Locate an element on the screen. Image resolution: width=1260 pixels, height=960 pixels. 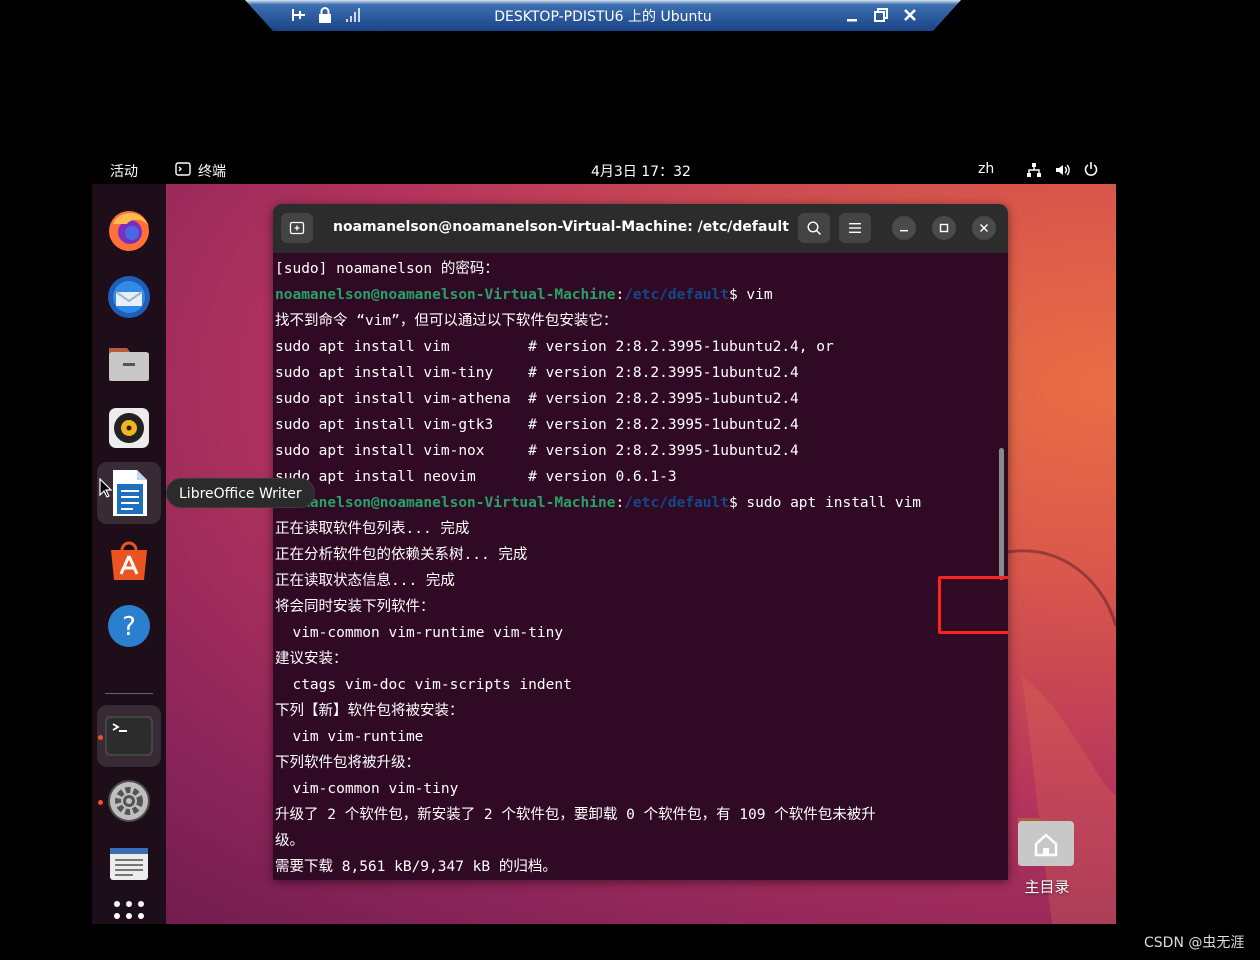
terminal-line: 正在读取状态信息... 完成 is located at coordinates (365, 581).